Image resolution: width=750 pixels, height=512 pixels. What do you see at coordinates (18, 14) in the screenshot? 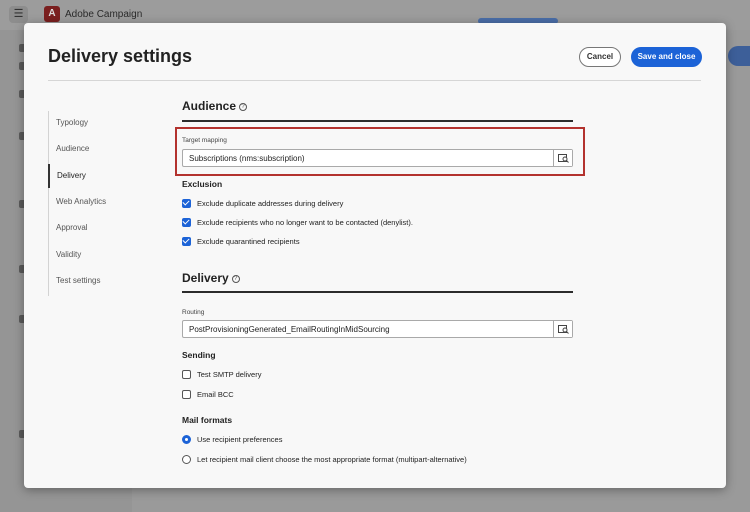
I see `hamburger-menu-icon: ☰` at bounding box center [18, 14].